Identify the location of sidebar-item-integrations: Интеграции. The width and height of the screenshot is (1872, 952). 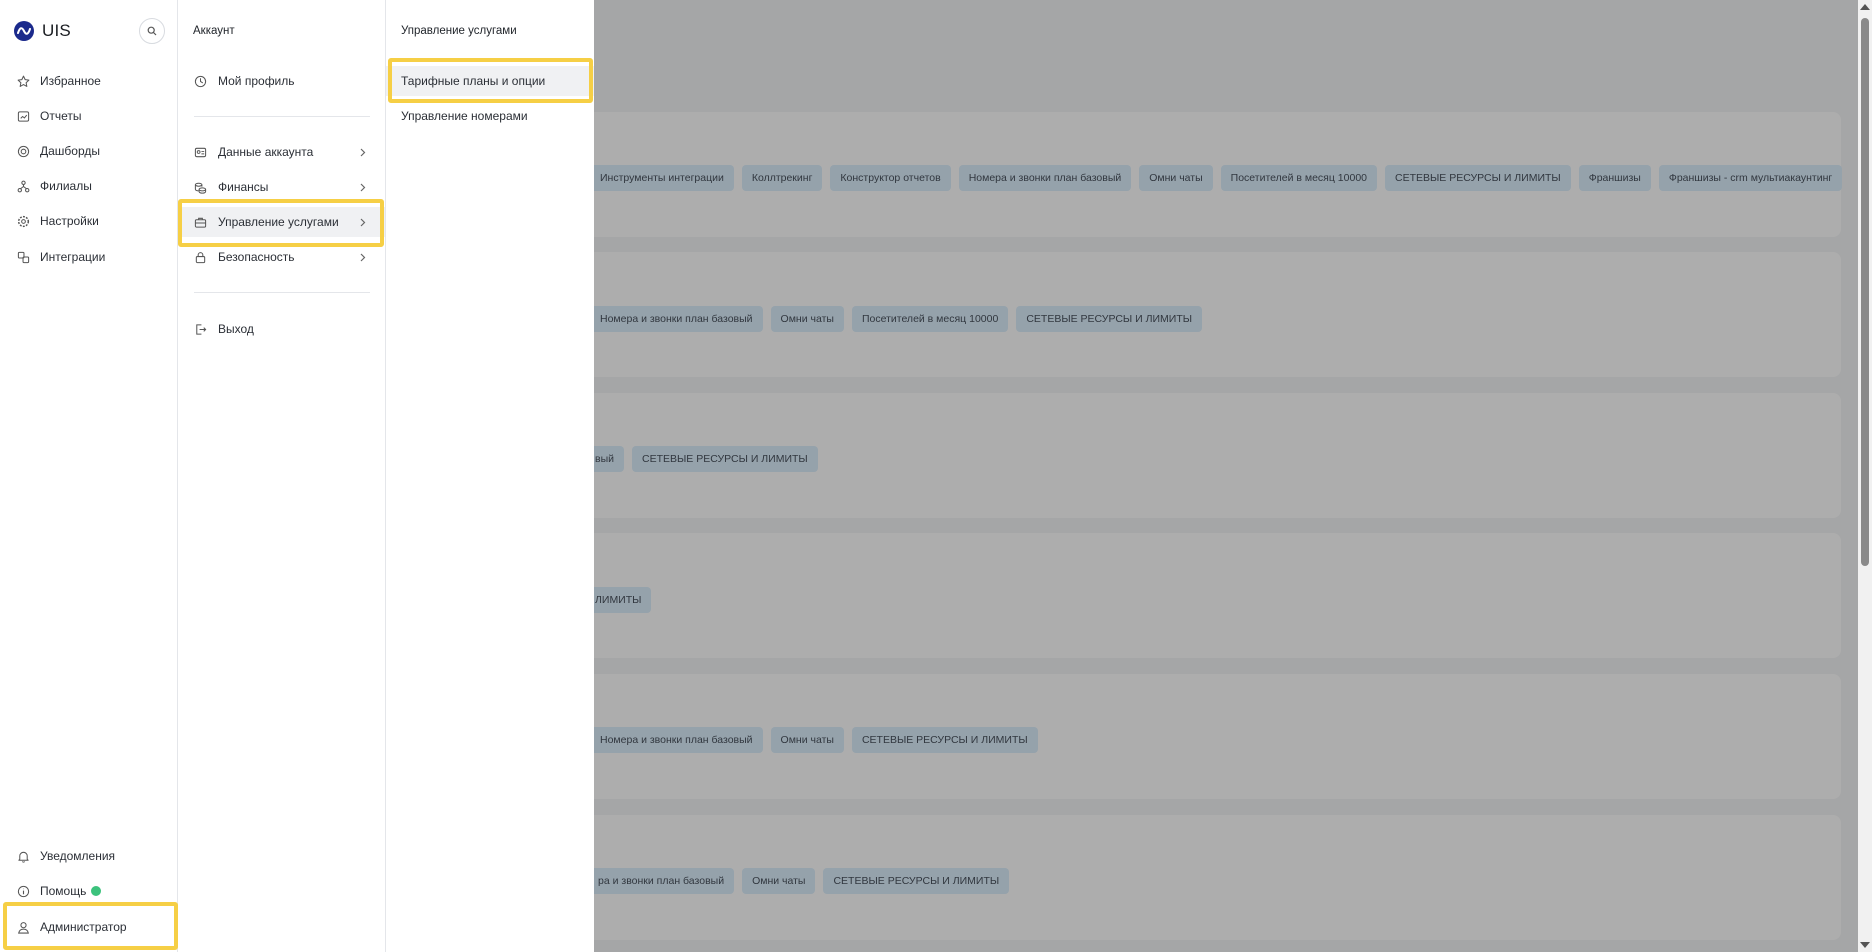
(88, 257).